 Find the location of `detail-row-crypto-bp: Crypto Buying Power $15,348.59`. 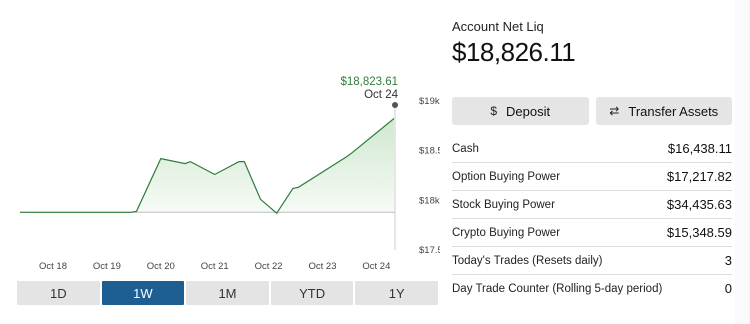

detail-row-crypto-bp: Crypto Buying Power $15,348.59 is located at coordinates (592, 233).